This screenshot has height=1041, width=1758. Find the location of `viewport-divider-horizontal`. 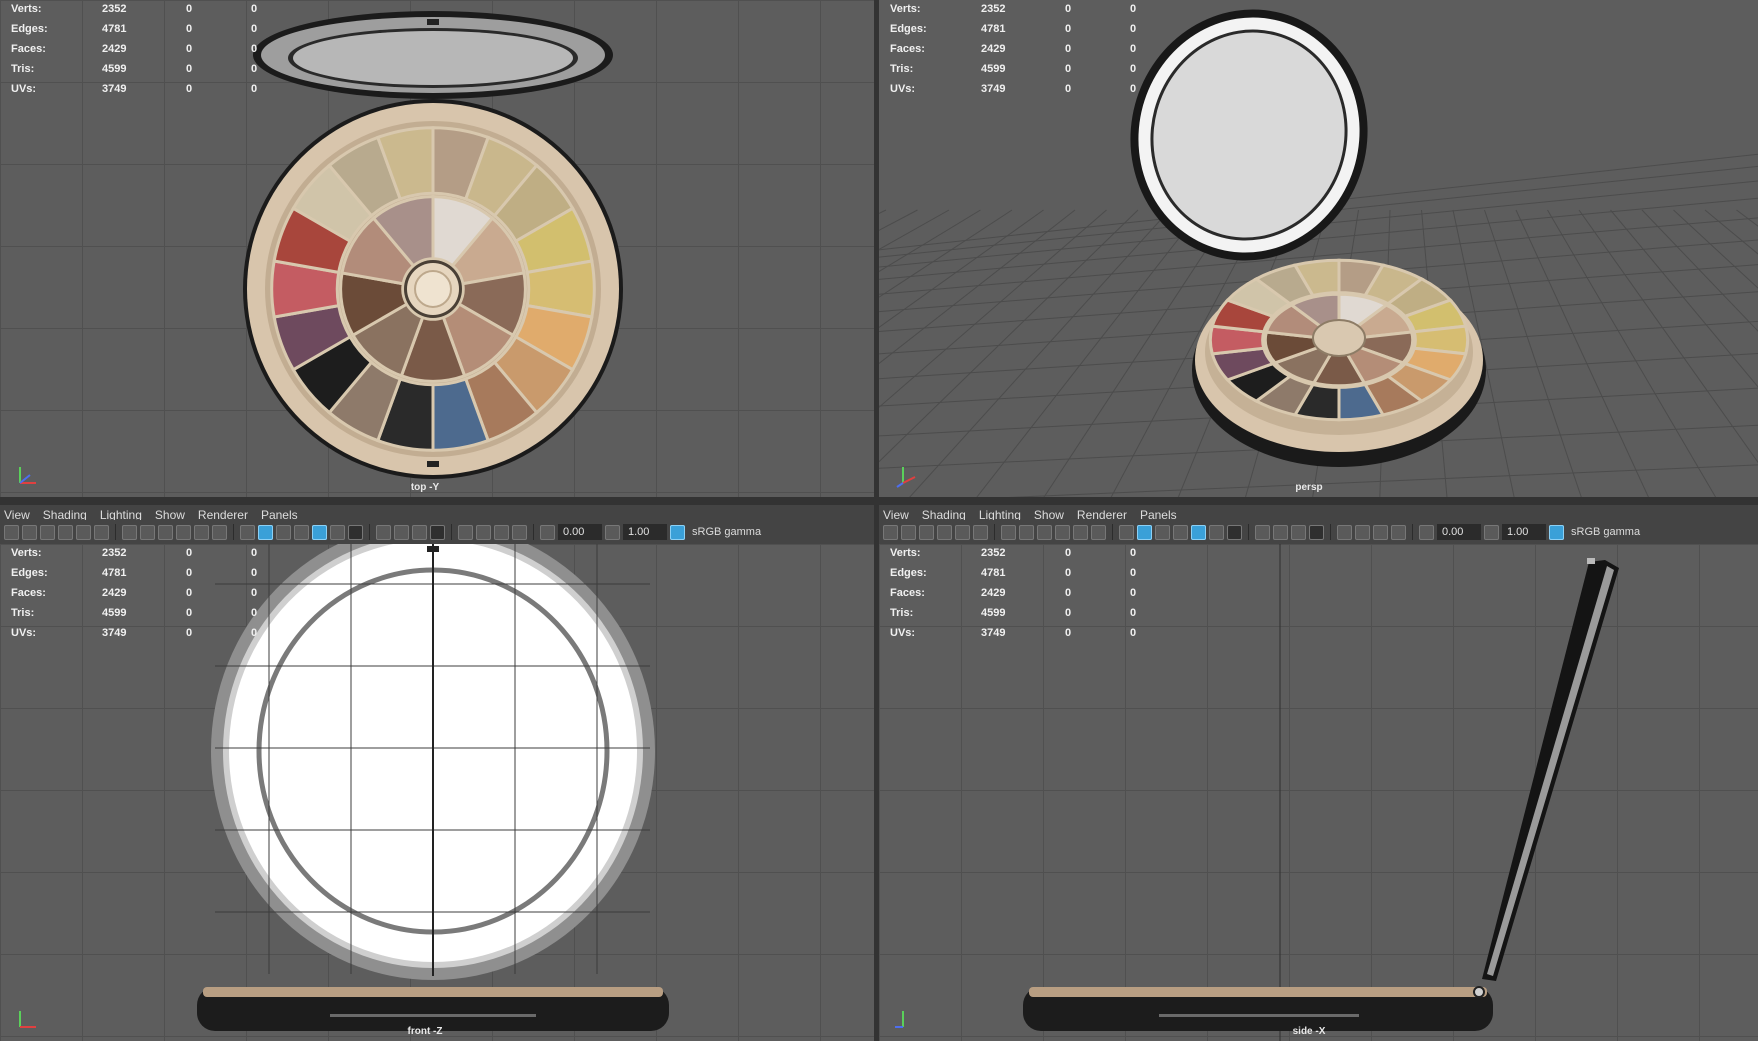

viewport-divider-horizontal is located at coordinates (879, 501).